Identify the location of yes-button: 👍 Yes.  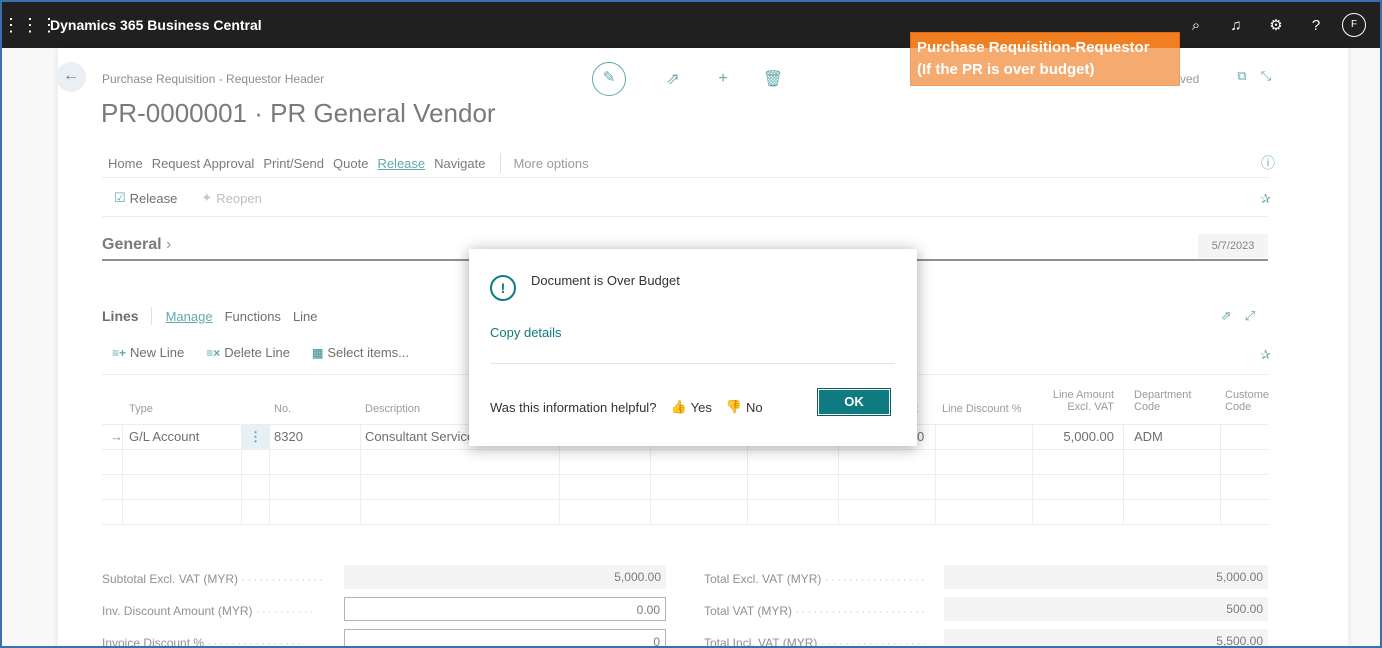
(690, 407).